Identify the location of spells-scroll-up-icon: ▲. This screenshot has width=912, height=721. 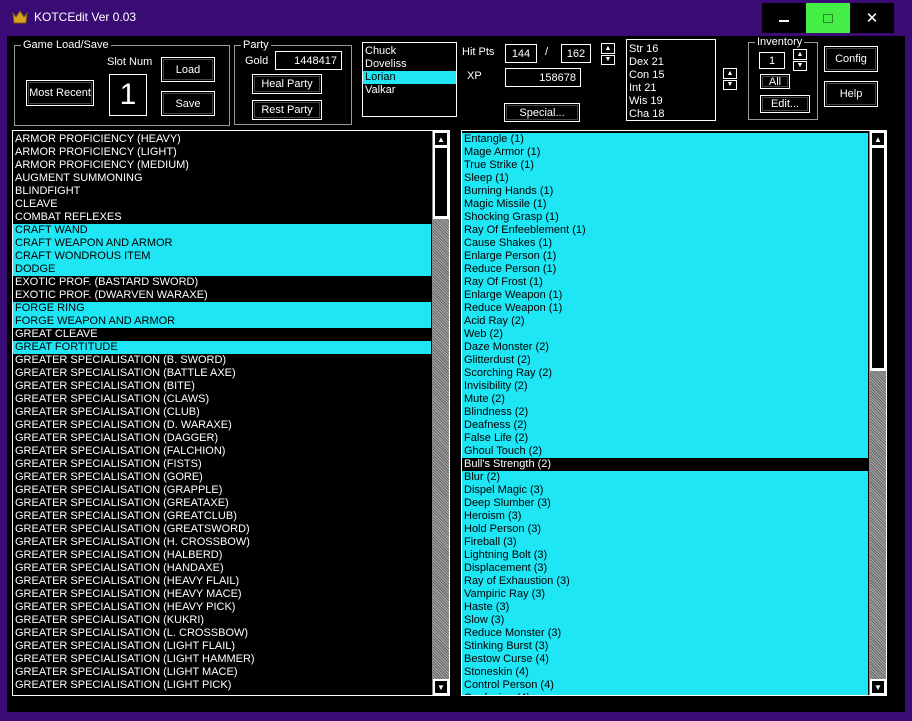
(878, 139).